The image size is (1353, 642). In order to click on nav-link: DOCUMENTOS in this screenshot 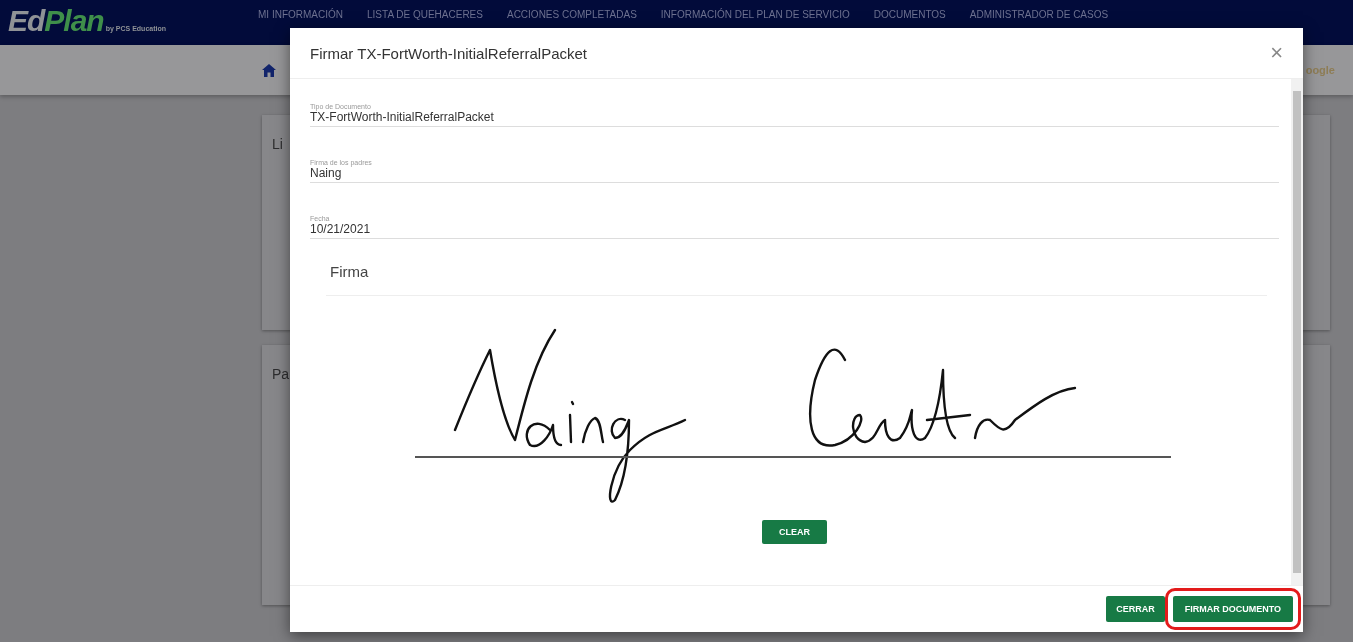, I will do `click(909, 14)`.